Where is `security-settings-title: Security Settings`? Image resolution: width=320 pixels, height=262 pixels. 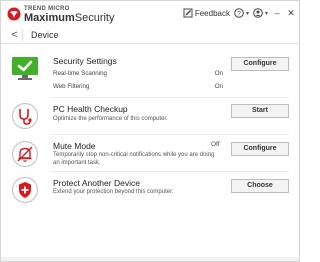
security-settings-title: Security Settings is located at coordinates (85, 61).